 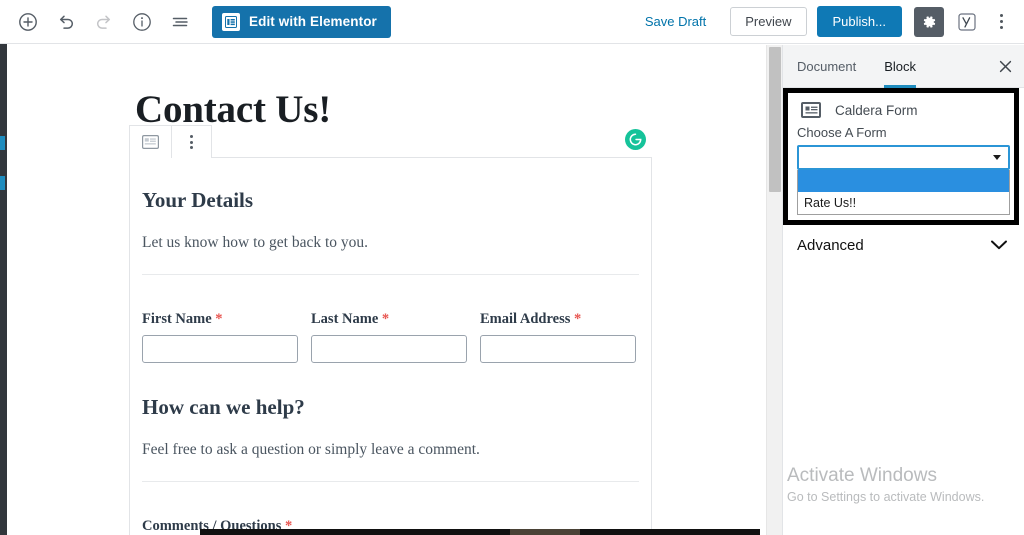 I want to click on advanced-accordion: Advanced, so click(x=903, y=245).